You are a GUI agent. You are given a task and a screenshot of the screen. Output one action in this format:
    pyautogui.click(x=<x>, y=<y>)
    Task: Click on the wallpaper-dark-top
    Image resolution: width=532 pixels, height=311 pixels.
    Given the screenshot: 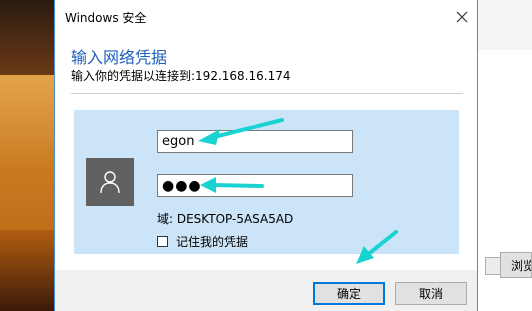 What is the action you would take?
    pyautogui.click(x=30, y=37)
    